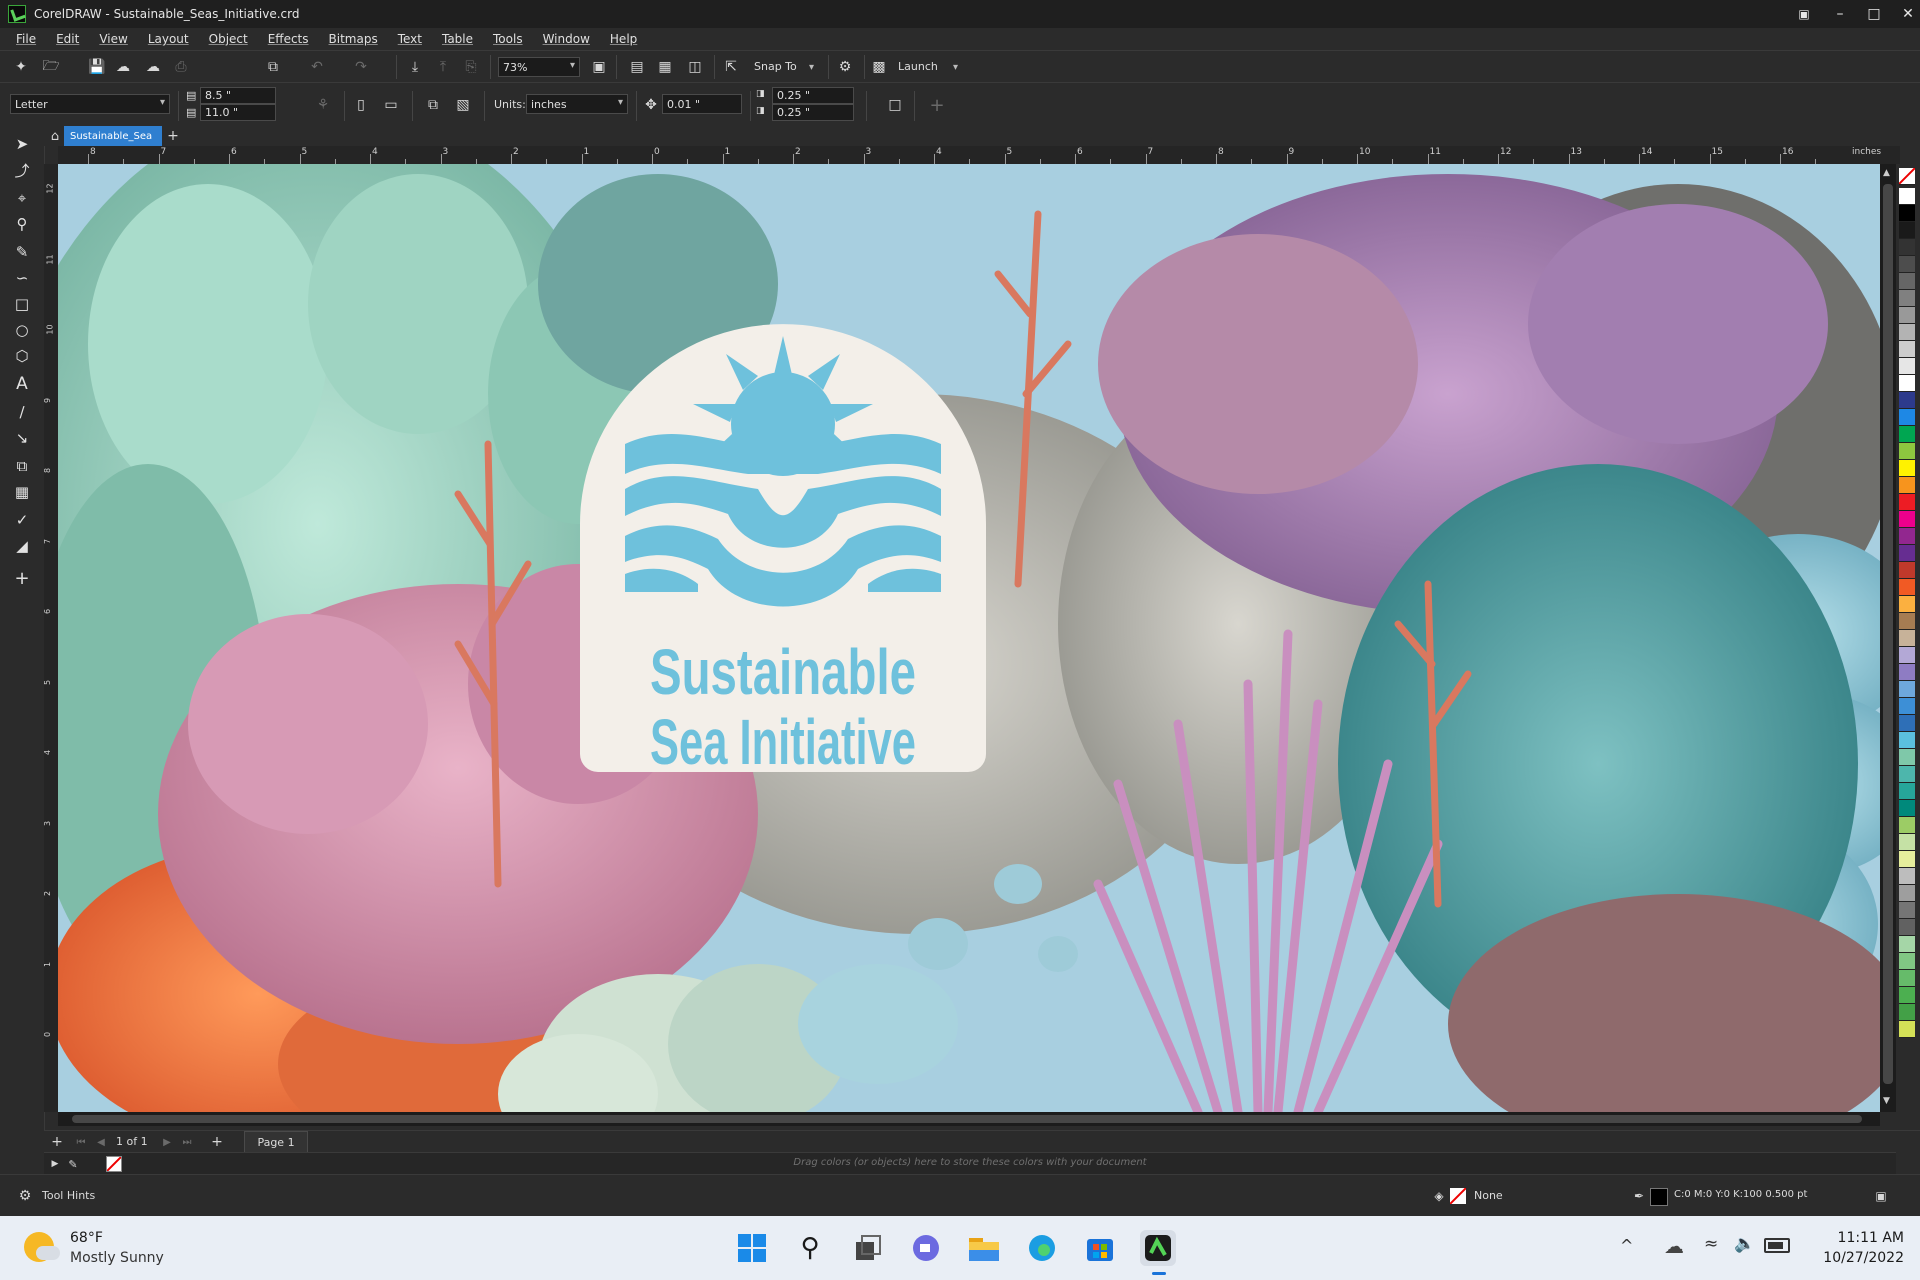 The image size is (1920, 1280). Describe the element at coordinates (51, 67) in the screenshot. I see `open-folder-icon: 🗁` at that location.